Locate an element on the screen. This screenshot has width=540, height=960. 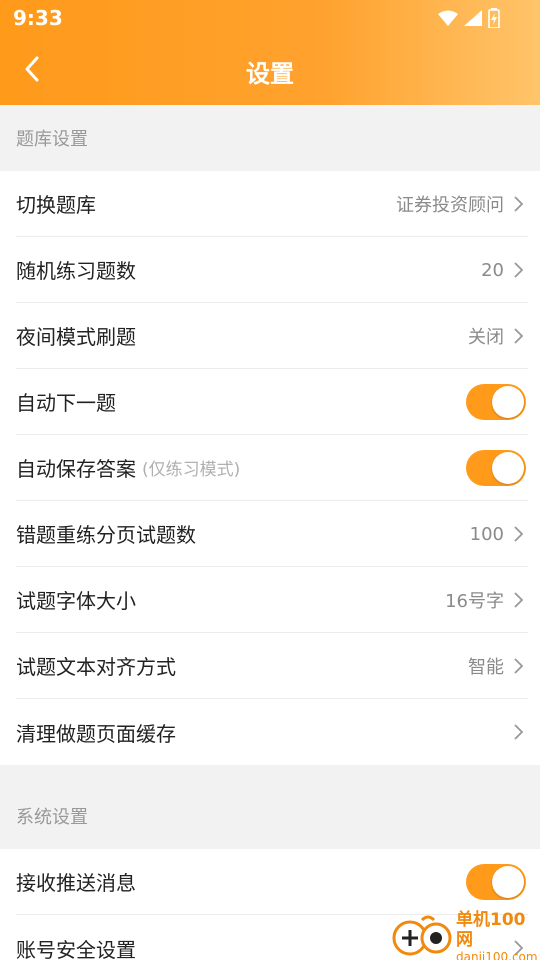
row-label: 自动保存答案 is located at coordinates (76, 469).